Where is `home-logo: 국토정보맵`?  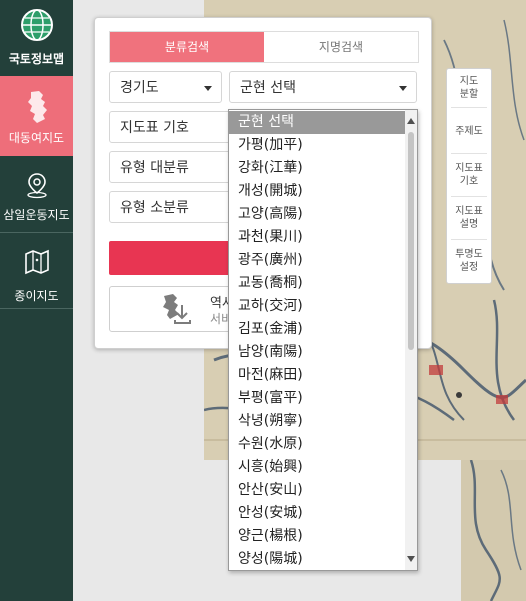 home-logo: 국토정보맵 is located at coordinates (36, 36).